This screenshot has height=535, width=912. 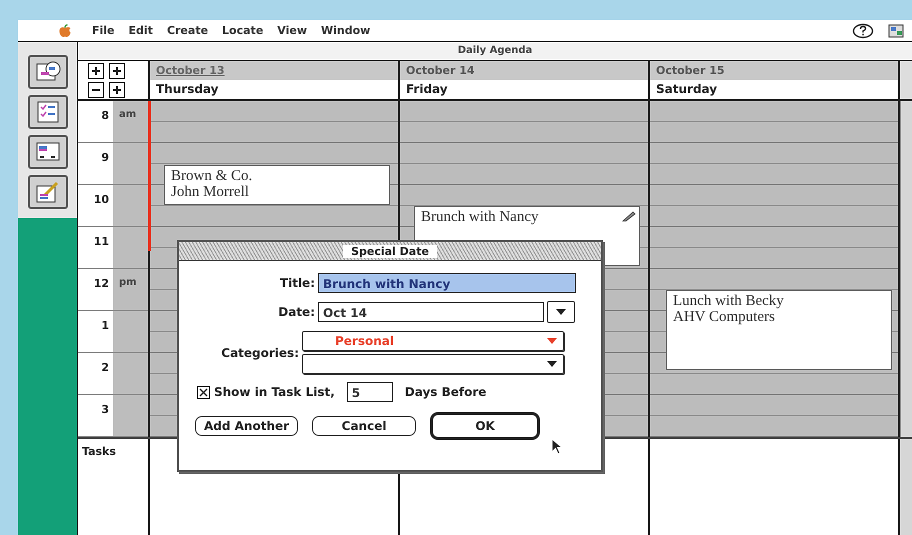 I want to click on category-popup: Personal, so click(x=433, y=341).